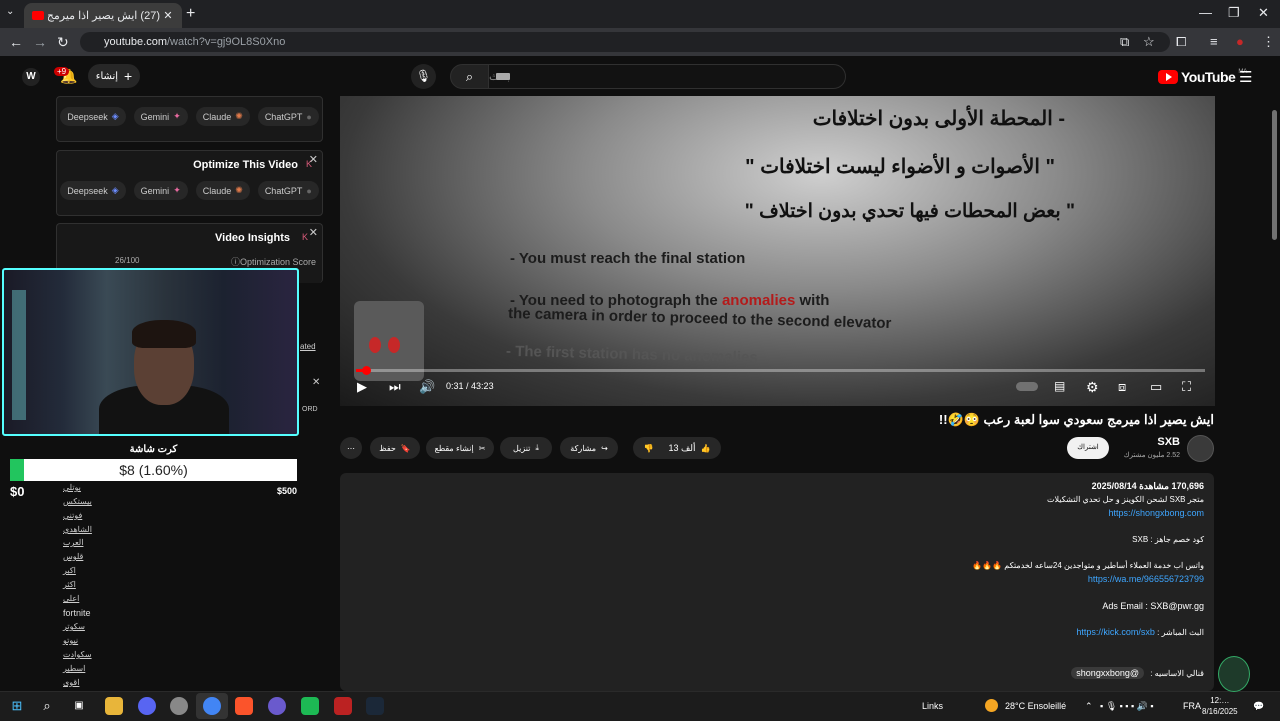 The height and width of the screenshot is (721, 1280). I want to click on reload-icon: ↻, so click(63, 42).